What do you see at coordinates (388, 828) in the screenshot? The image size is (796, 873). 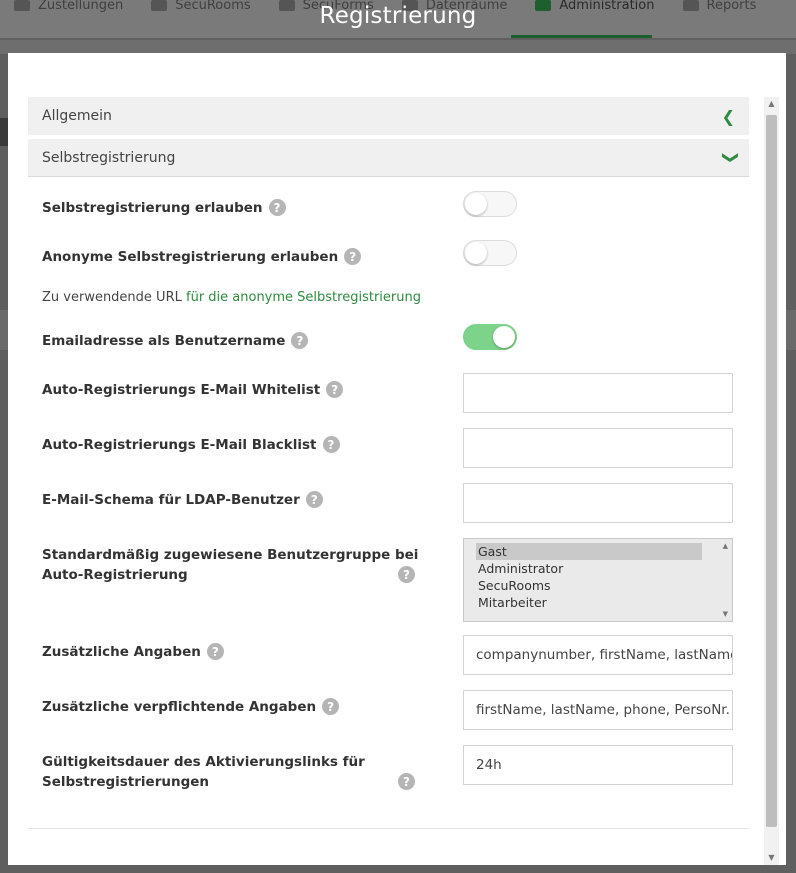 I see `section-divider` at bounding box center [388, 828].